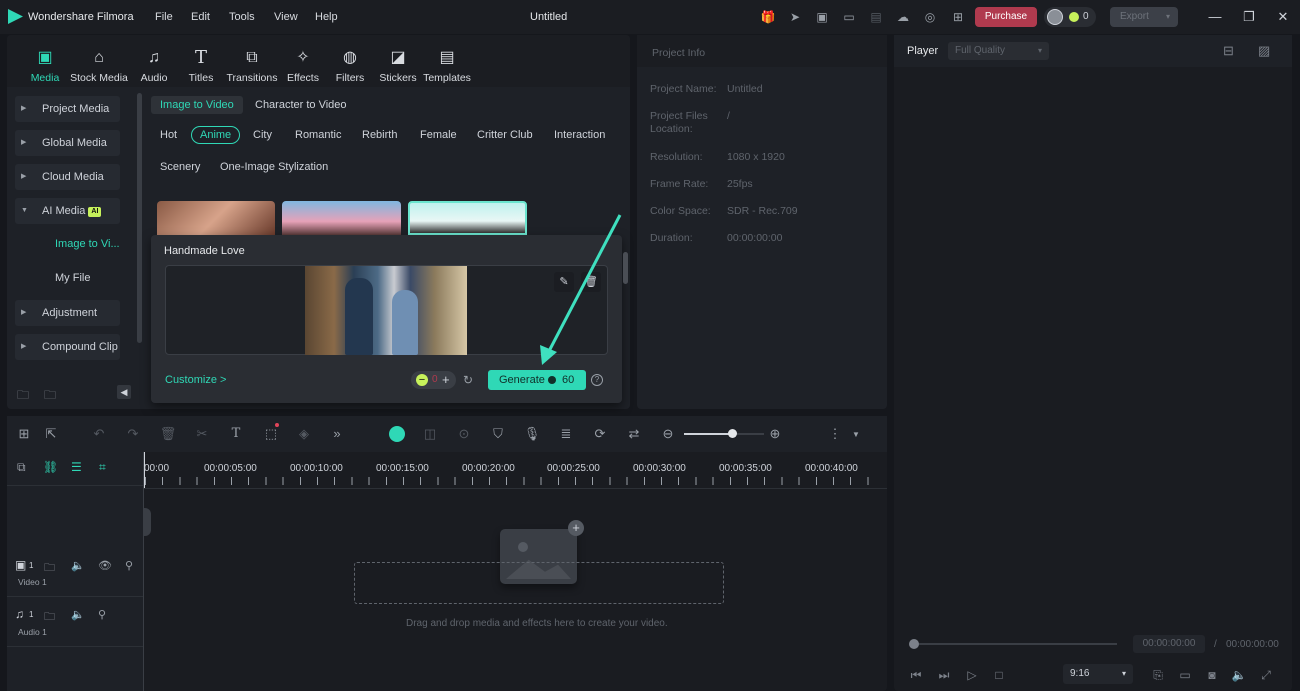 The width and height of the screenshot is (1300, 691). I want to click on snap-icon: ⌗, so click(102, 467).